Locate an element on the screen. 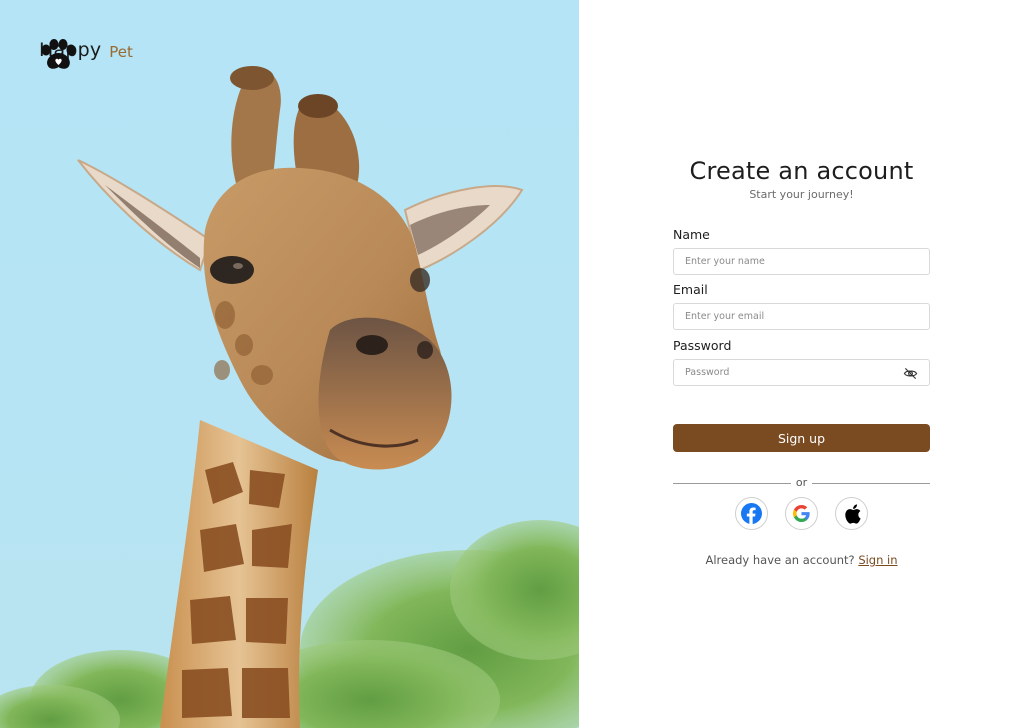 The image size is (1024, 728). password-field-wrapper is located at coordinates (801, 372).